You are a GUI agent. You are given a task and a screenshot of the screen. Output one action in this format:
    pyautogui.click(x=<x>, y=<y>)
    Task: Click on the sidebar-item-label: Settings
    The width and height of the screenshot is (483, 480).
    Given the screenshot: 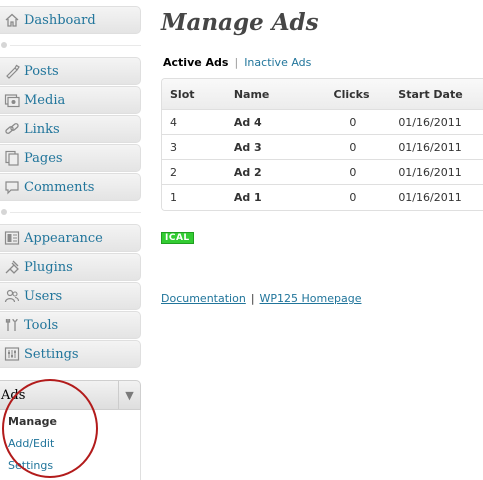 What is the action you would take?
    pyautogui.click(x=51, y=354)
    